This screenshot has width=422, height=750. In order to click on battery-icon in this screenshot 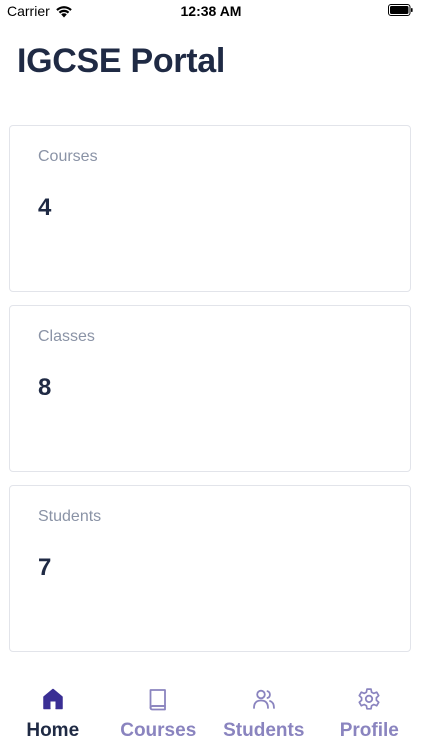, I will do `click(400, 10)`.